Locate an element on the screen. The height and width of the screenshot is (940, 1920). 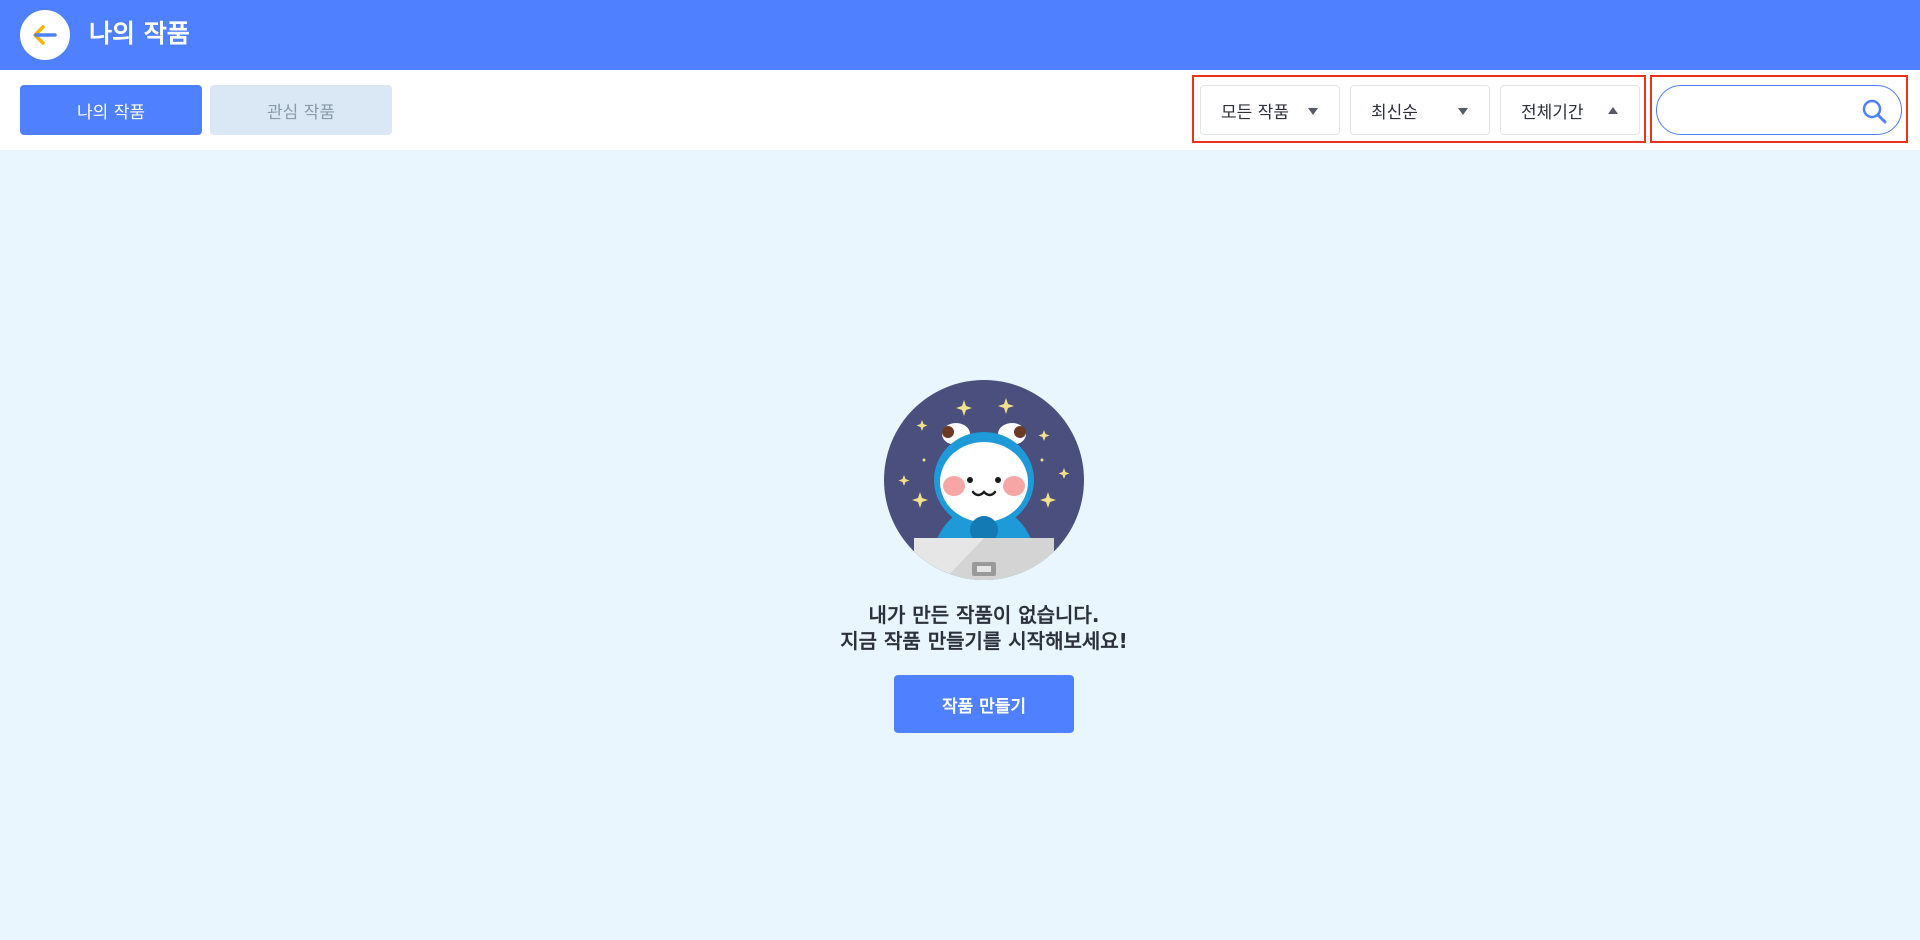
category-filter-dropdown: 모든 작품 is located at coordinates (1270, 110).